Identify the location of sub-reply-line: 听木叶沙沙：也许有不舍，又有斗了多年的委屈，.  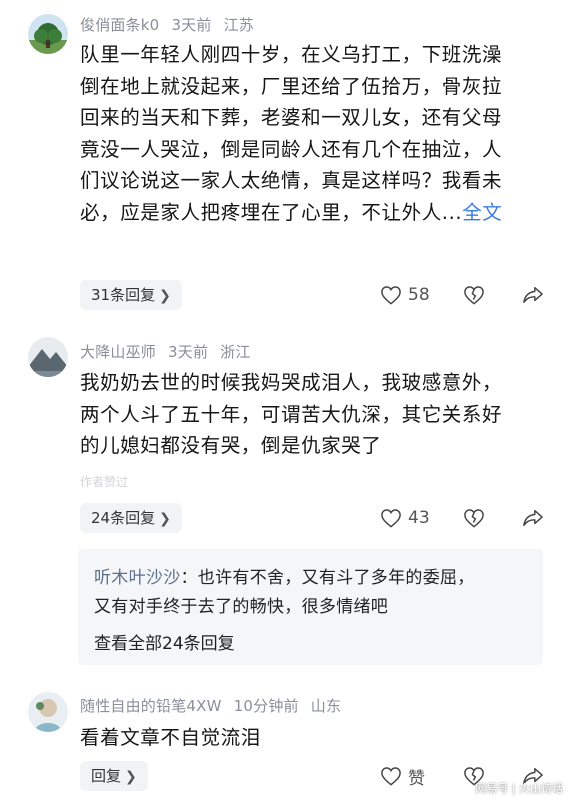
(284, 575).